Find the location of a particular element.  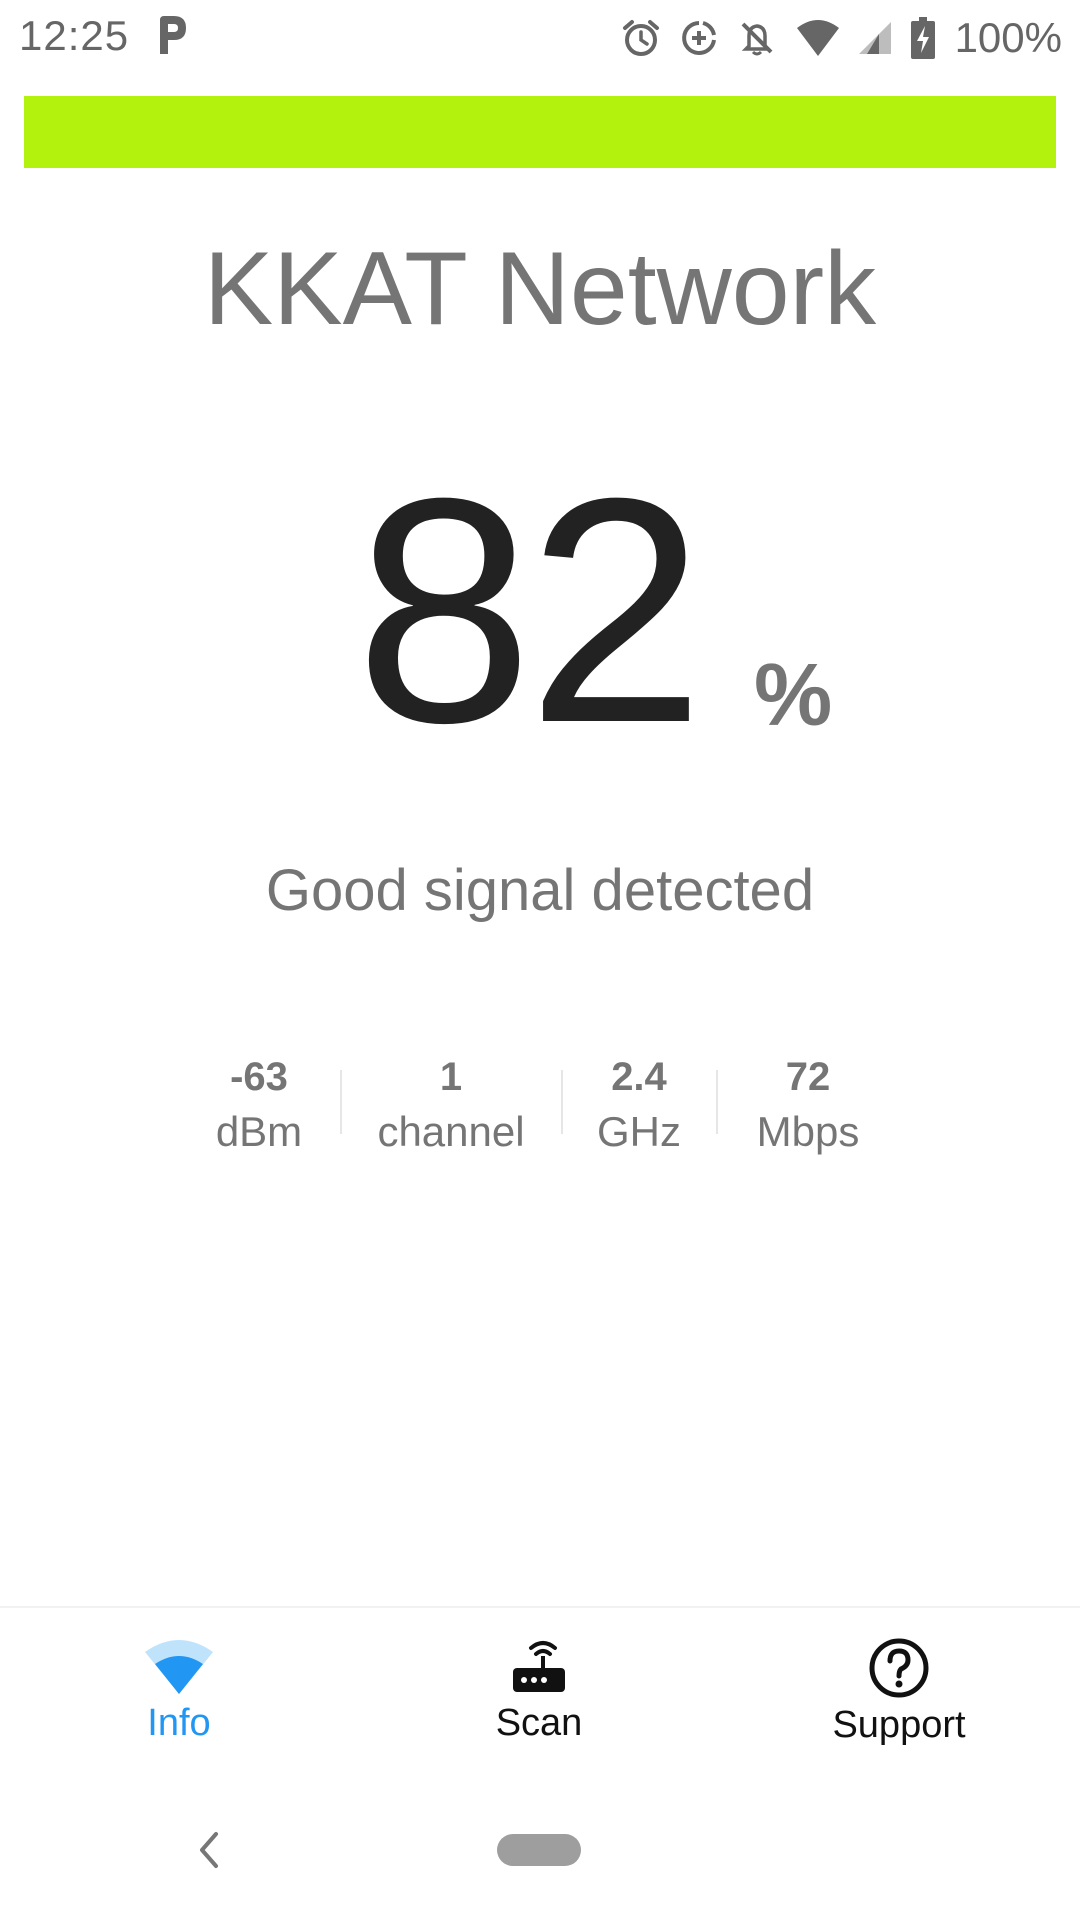

stat-value: 72 is located at coordinates (808, 1077).